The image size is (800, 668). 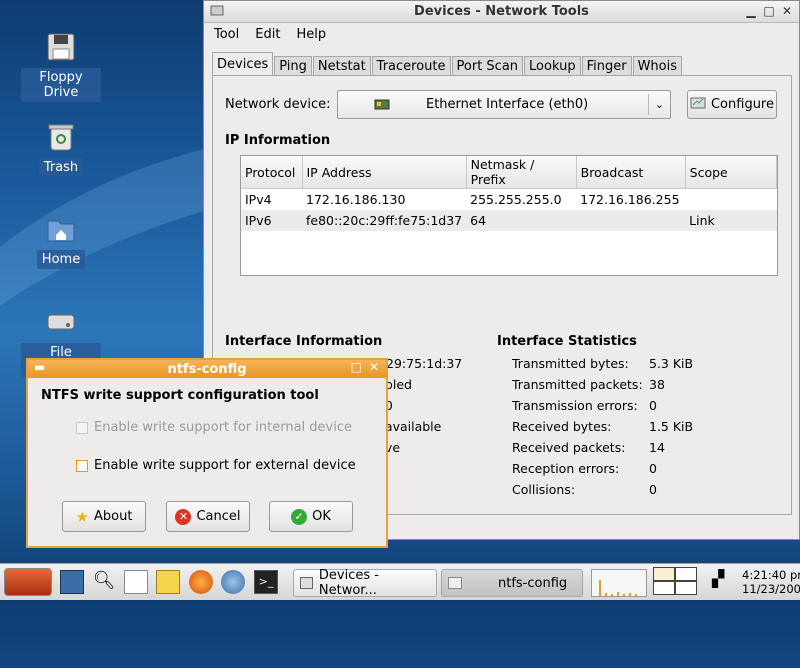 What do you see at coordinates (267, 34) in the screenshot?
I see `menu-edit: Edit` at bounding box center [267, 34].